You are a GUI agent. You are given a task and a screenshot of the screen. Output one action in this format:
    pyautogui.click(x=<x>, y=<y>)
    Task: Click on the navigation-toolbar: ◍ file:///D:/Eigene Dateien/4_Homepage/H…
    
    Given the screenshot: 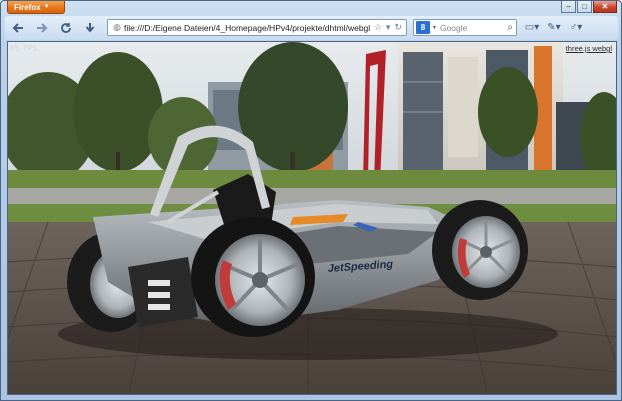 What is the action you would take?
    pyautogui.click(x=311, y=28)
    